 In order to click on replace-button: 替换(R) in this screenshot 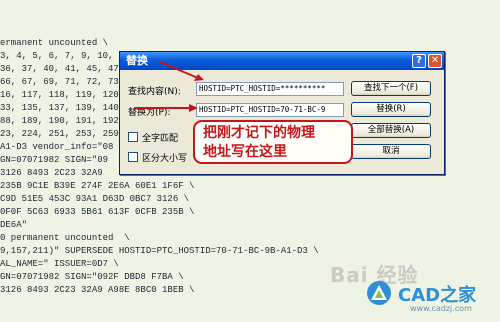, I will do `click(391, 109)`.